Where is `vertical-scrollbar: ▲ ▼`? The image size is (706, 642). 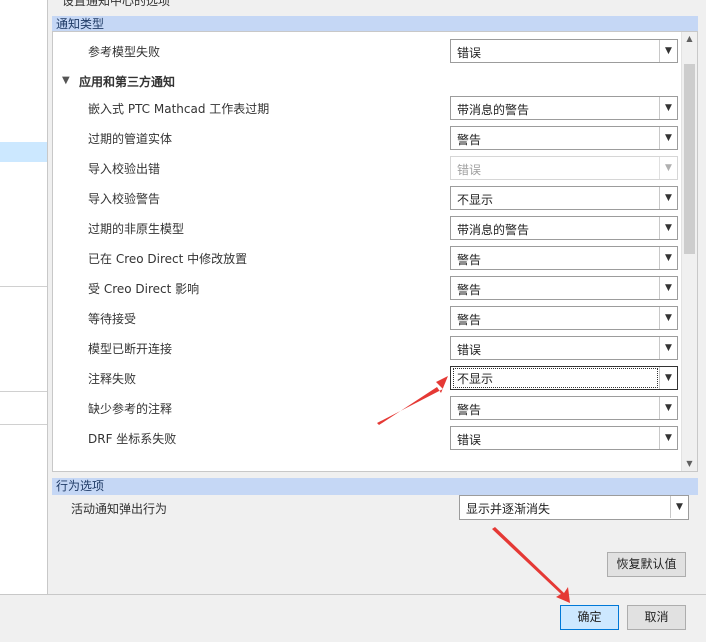
vertical-scrollbar: ▲ ▼ is located at coordinates (689, 251).